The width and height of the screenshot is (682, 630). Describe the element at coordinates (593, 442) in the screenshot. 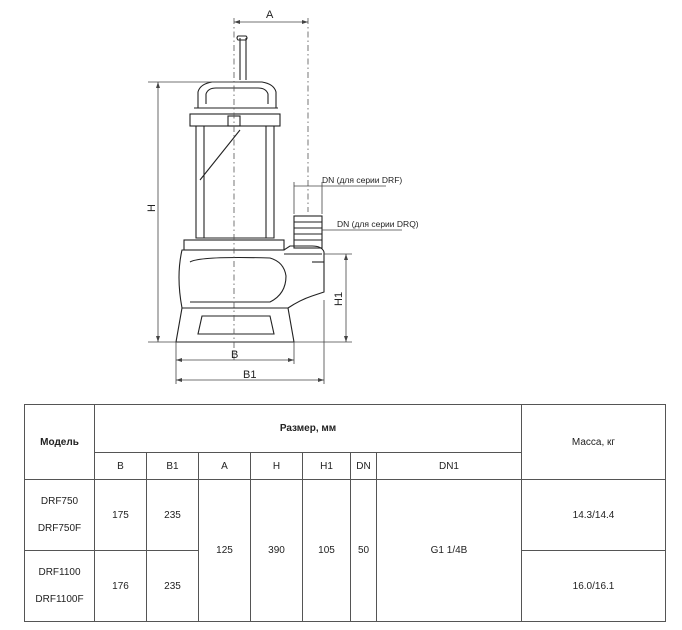

I see `header-mass: Масса, кг` at that location.